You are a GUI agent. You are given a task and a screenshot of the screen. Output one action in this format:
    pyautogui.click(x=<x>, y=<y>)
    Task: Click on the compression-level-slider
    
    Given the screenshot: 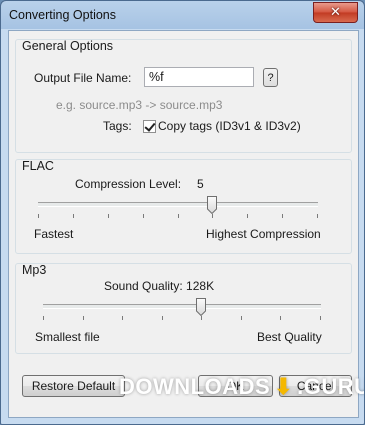 What is the action you would take?
    pyautogui.click(x=178, y=207)
    